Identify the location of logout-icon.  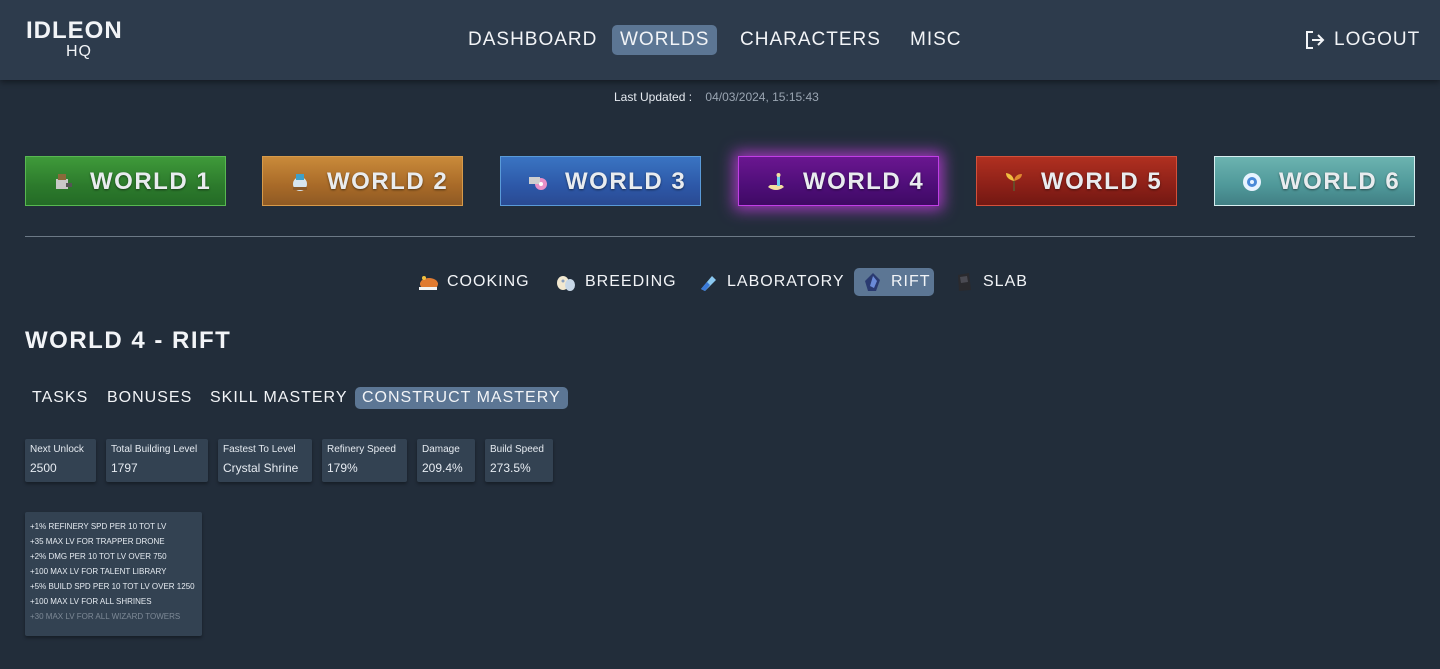
(1315, 40).